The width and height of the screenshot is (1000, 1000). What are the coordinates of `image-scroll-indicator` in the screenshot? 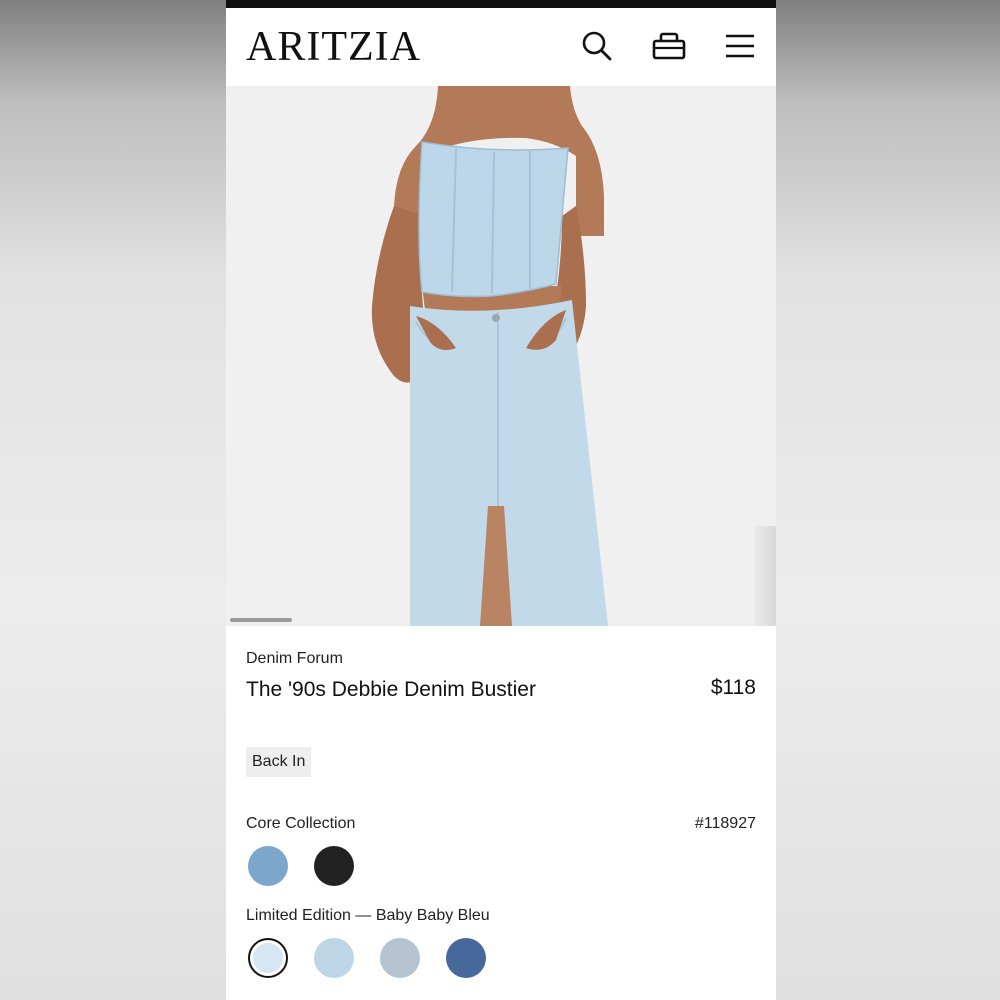 It's located at (261, 620).